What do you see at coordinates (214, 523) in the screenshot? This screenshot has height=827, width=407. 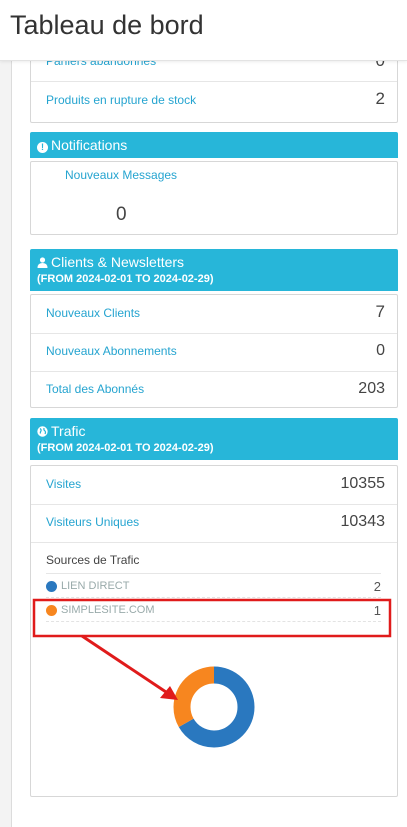 I see `list-item: Visiteurs Uniques 10343` at bounding box center [214, 523].